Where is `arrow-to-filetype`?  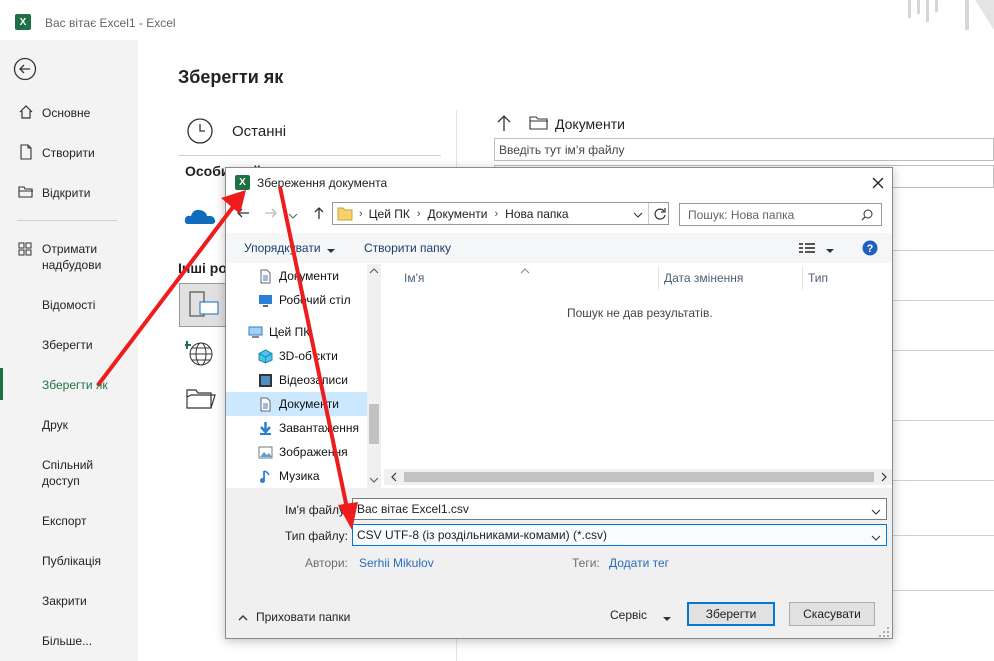
arrow-to-filetype is located at coordinates (314, 350).